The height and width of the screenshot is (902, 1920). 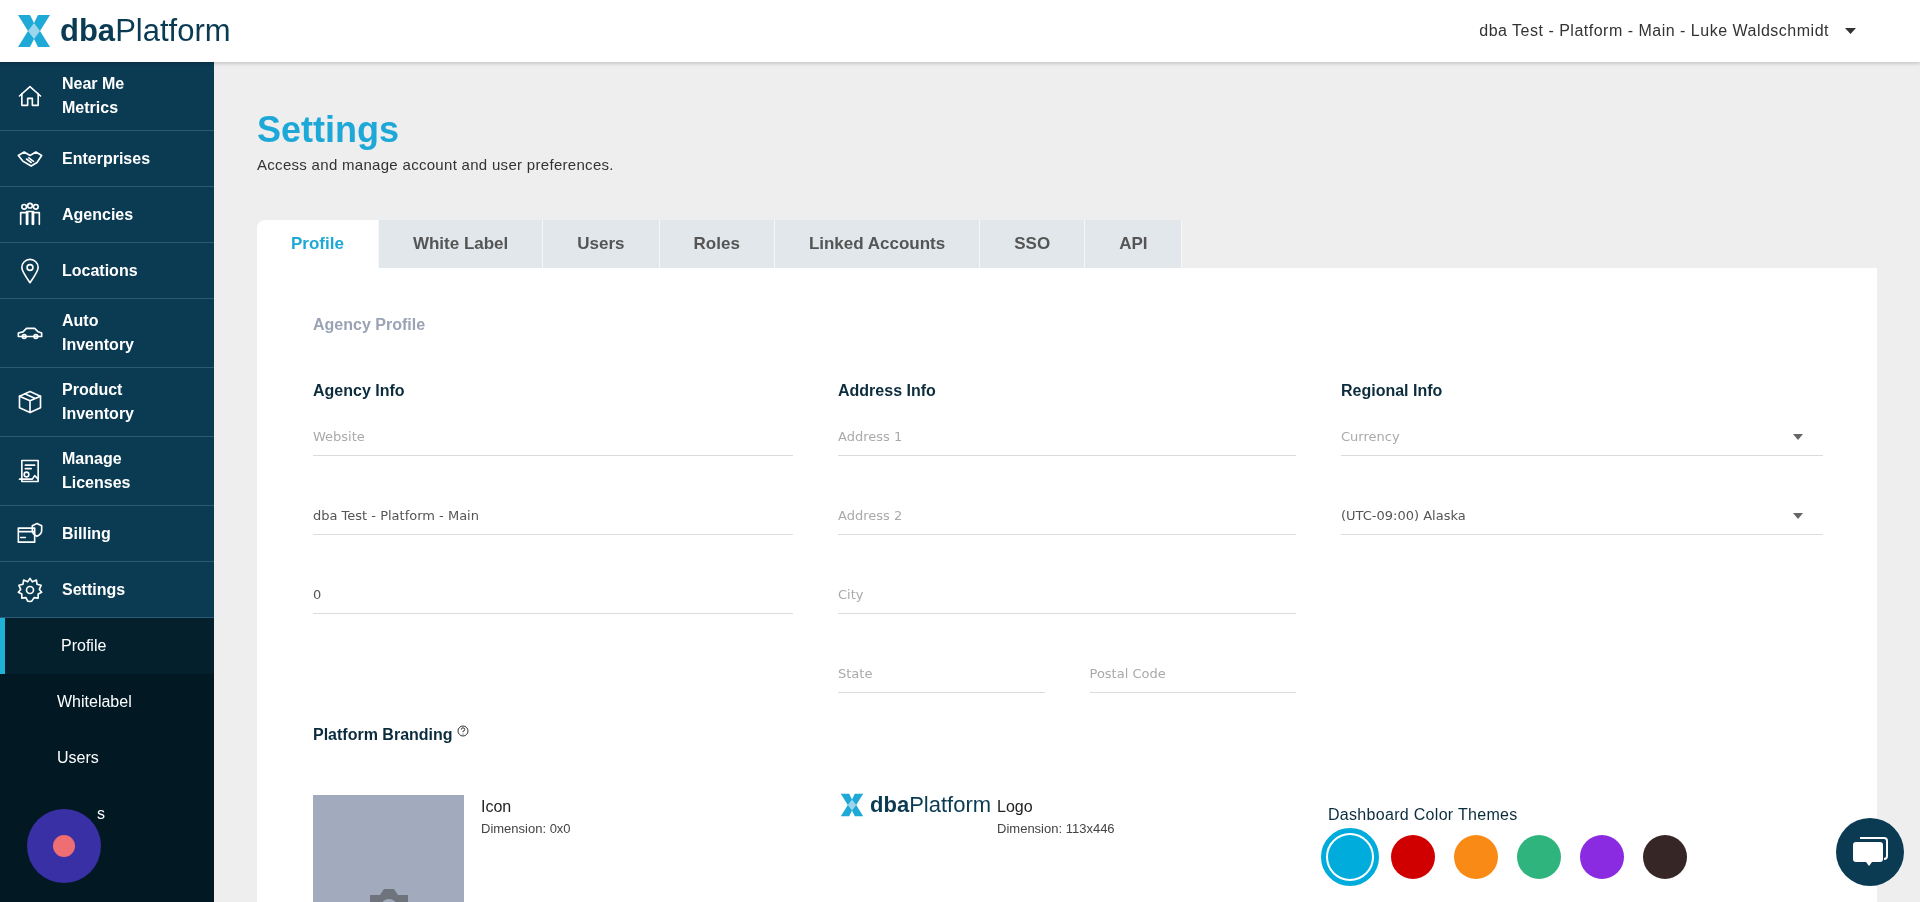 What do you see at coordinates (601, 243) in the screenshot?
I see `tab: Users` at bounding box center [601, 243].